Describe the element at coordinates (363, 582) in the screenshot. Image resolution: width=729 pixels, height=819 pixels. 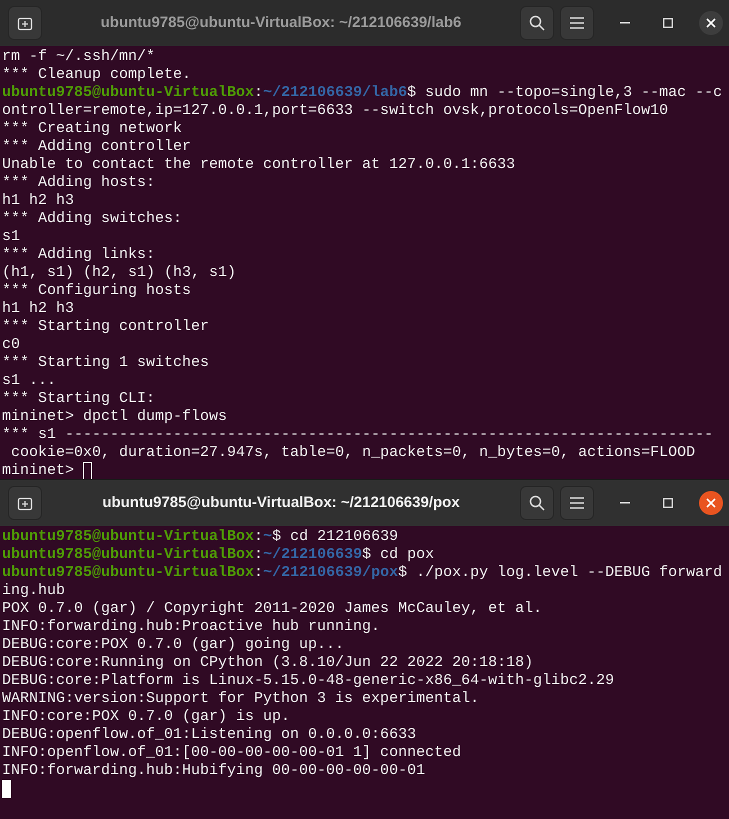
I see `prompt-line: ubuntu9785@ubuntu-VirtualBox:~/212106639/pox$ ./pox.py log.level --DEBUG forwarding.hub` at that location.